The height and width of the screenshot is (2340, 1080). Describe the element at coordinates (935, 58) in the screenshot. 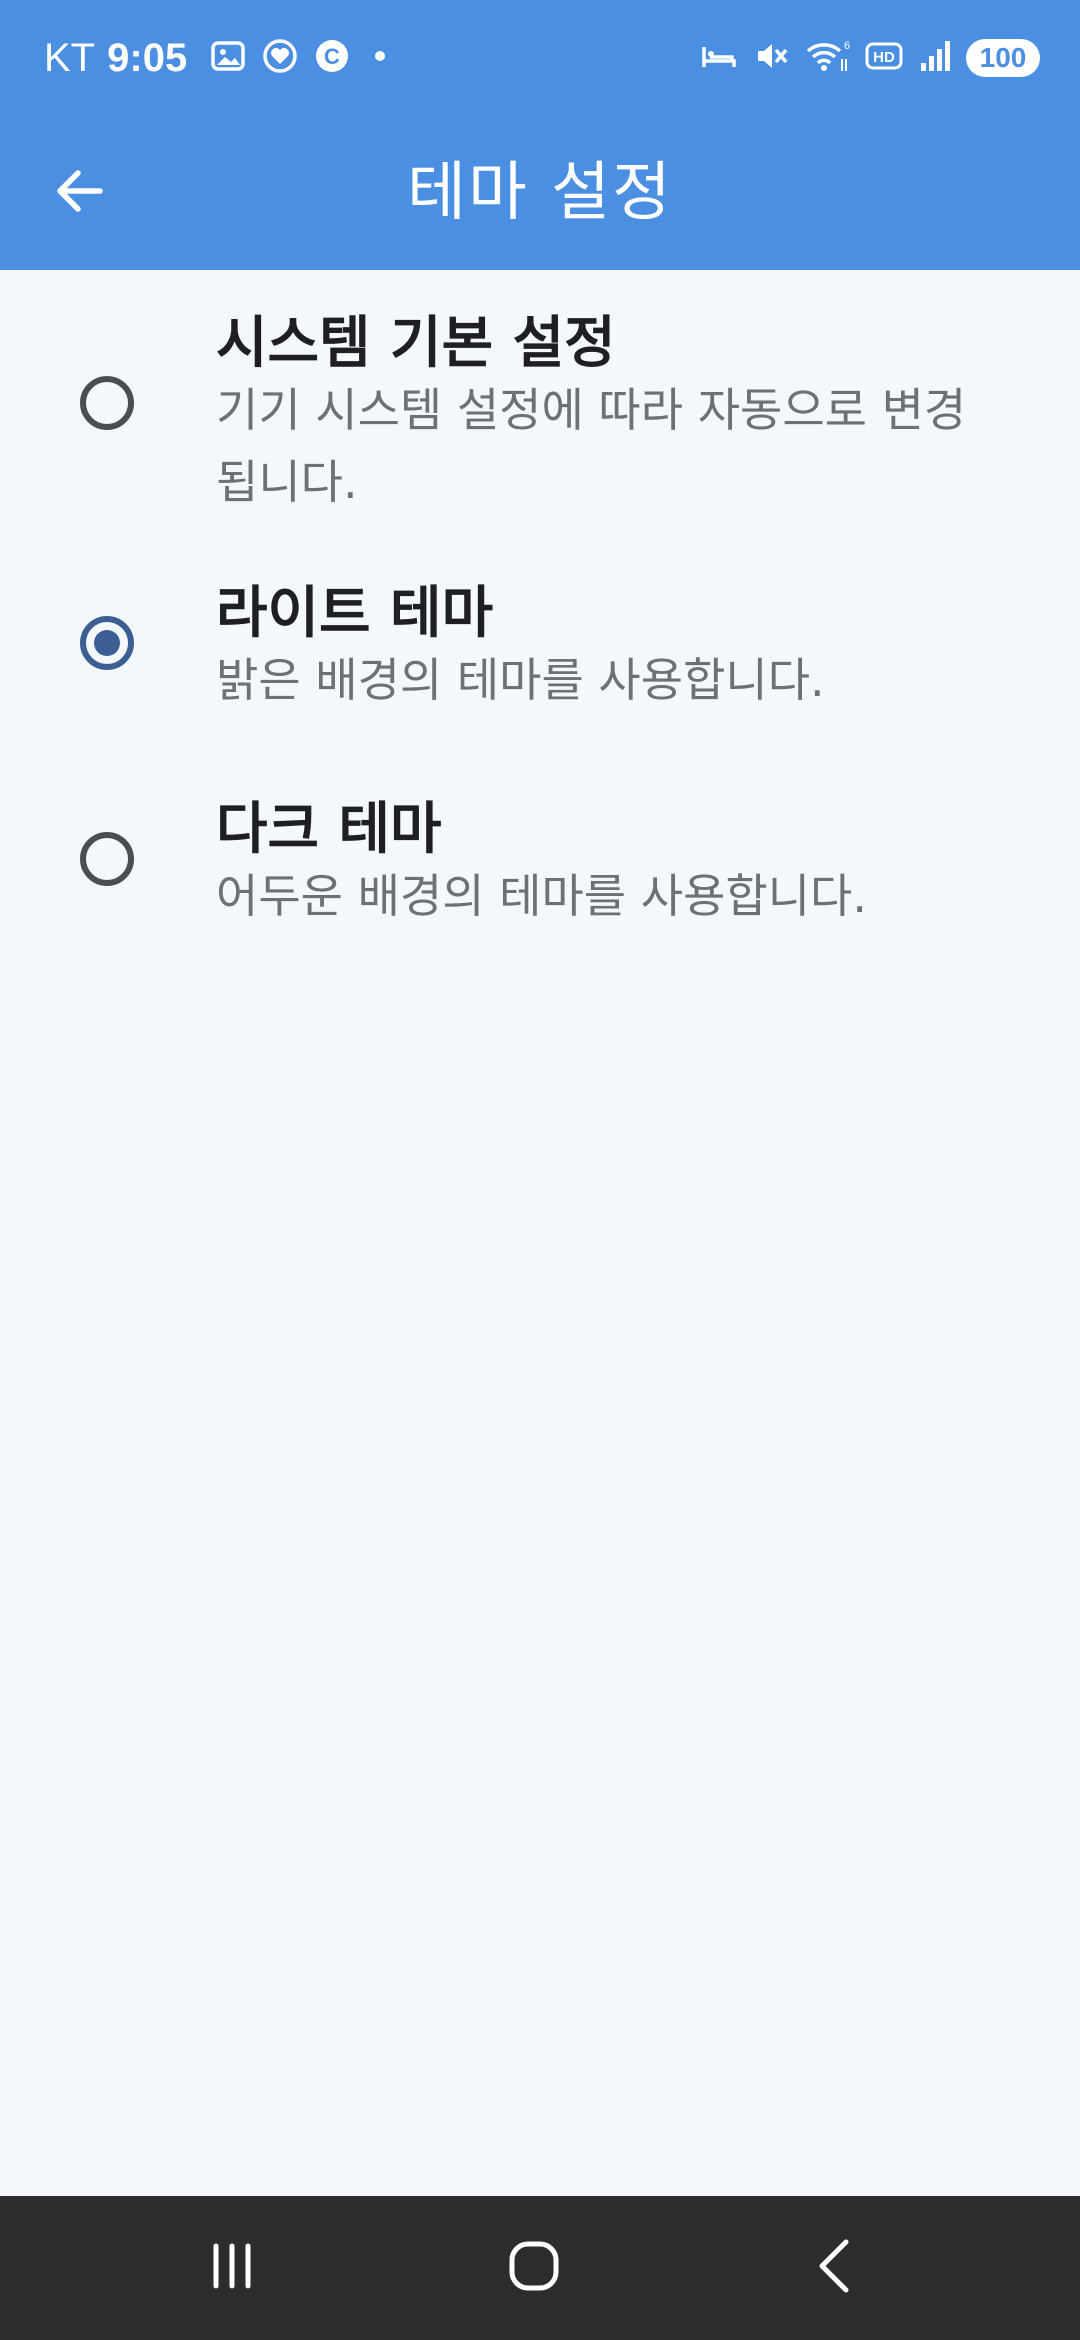

I see `signal-icon` at that location.